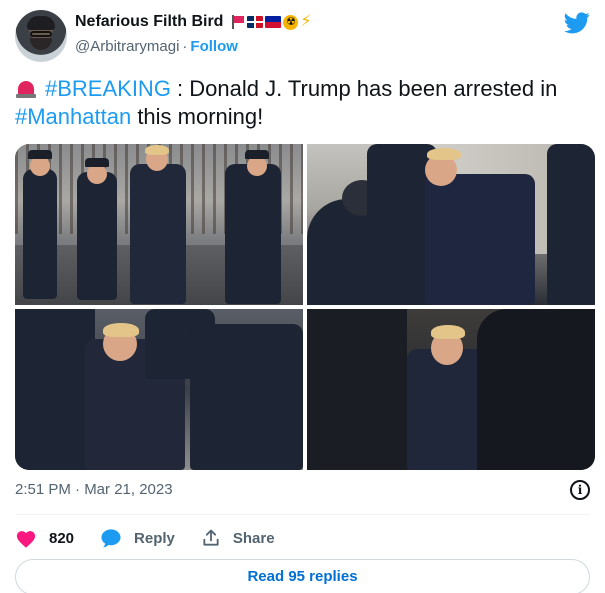 This screenshot has width=605, height=593. I want to click on action-bar: 820 Reply Share, so click(158, 538).